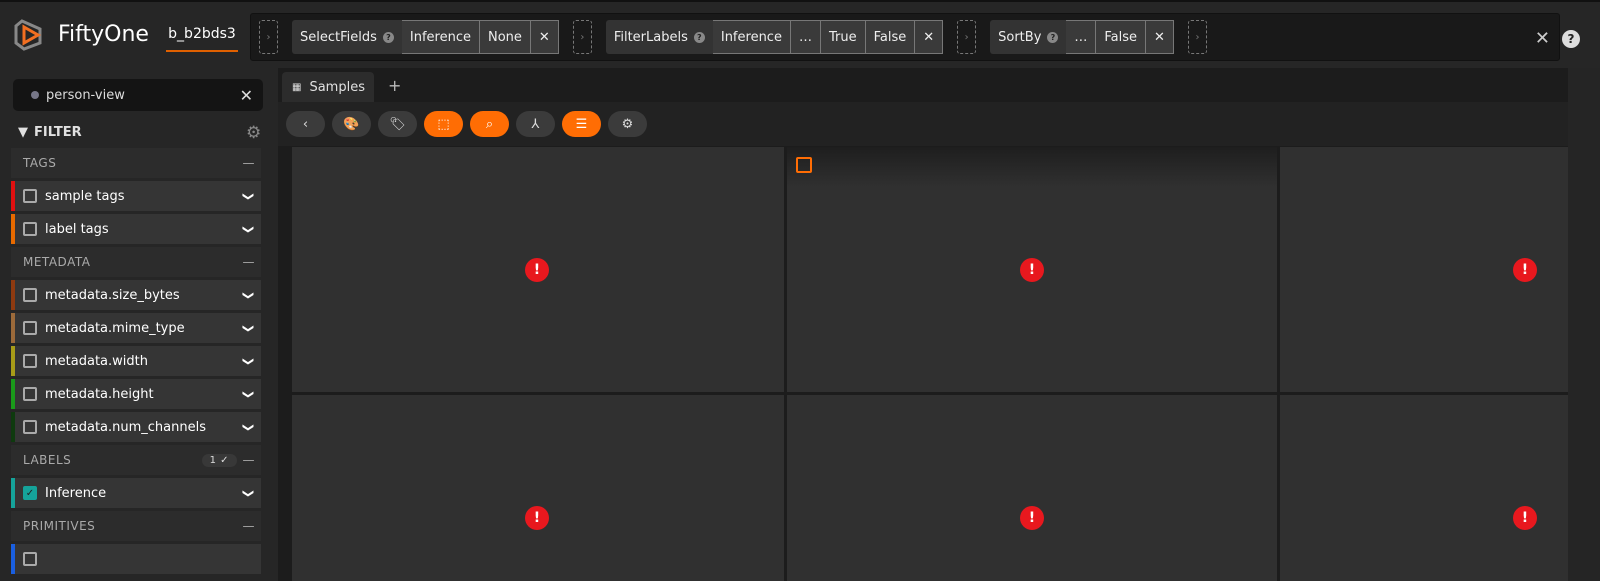 The height and width of the screenshot is (581, 1600). Describe the element at coordinates (115, 328) in the screenshot. I see `field-label: metadata.mime_type` at that location.